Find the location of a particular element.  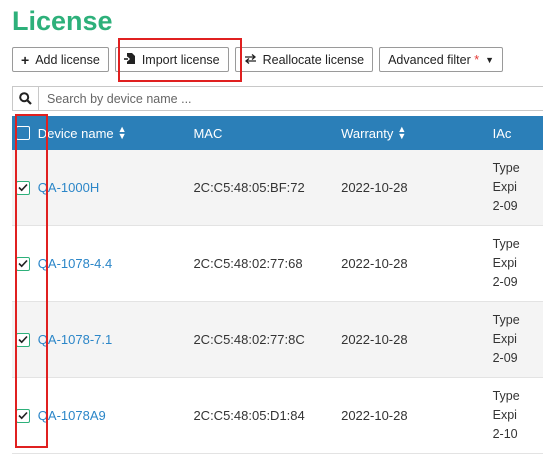

header-device-name: Device name ▲ ▼ is located at coordinates (104, 133).